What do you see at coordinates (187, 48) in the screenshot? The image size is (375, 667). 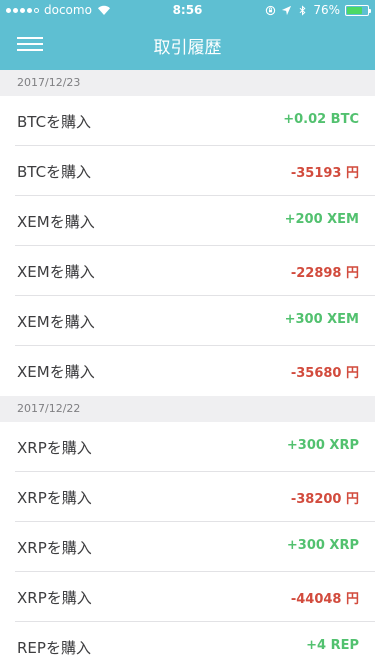 I see `page-title: 取引履歴` at bounding box center [187, 48].